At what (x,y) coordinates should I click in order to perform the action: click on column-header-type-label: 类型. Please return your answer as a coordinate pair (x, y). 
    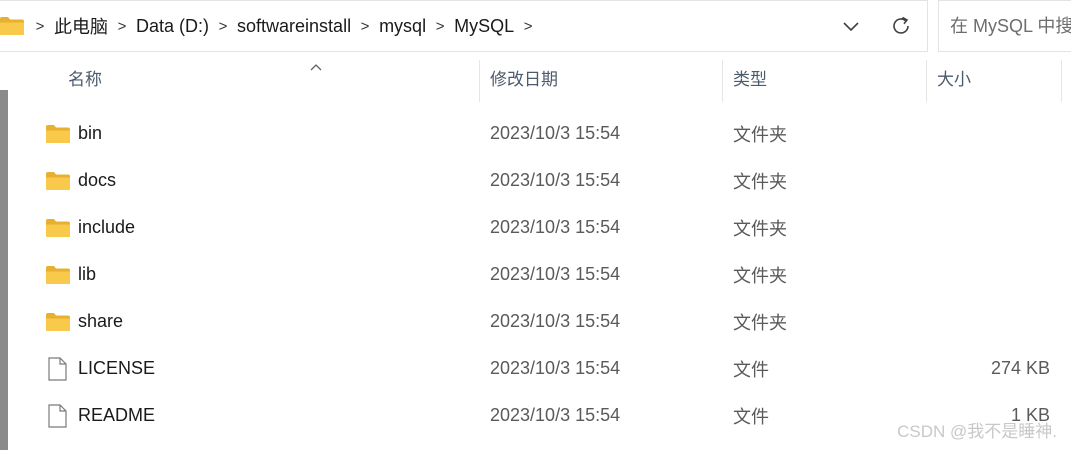
    Looking at the image, I should click on (750, 79).